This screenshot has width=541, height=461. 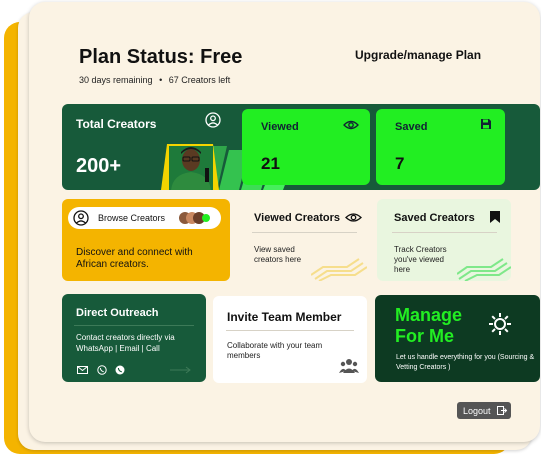 I want to click on plan-summary: 30 days remaining • 67 Creators left, so click(x=154, y=80).